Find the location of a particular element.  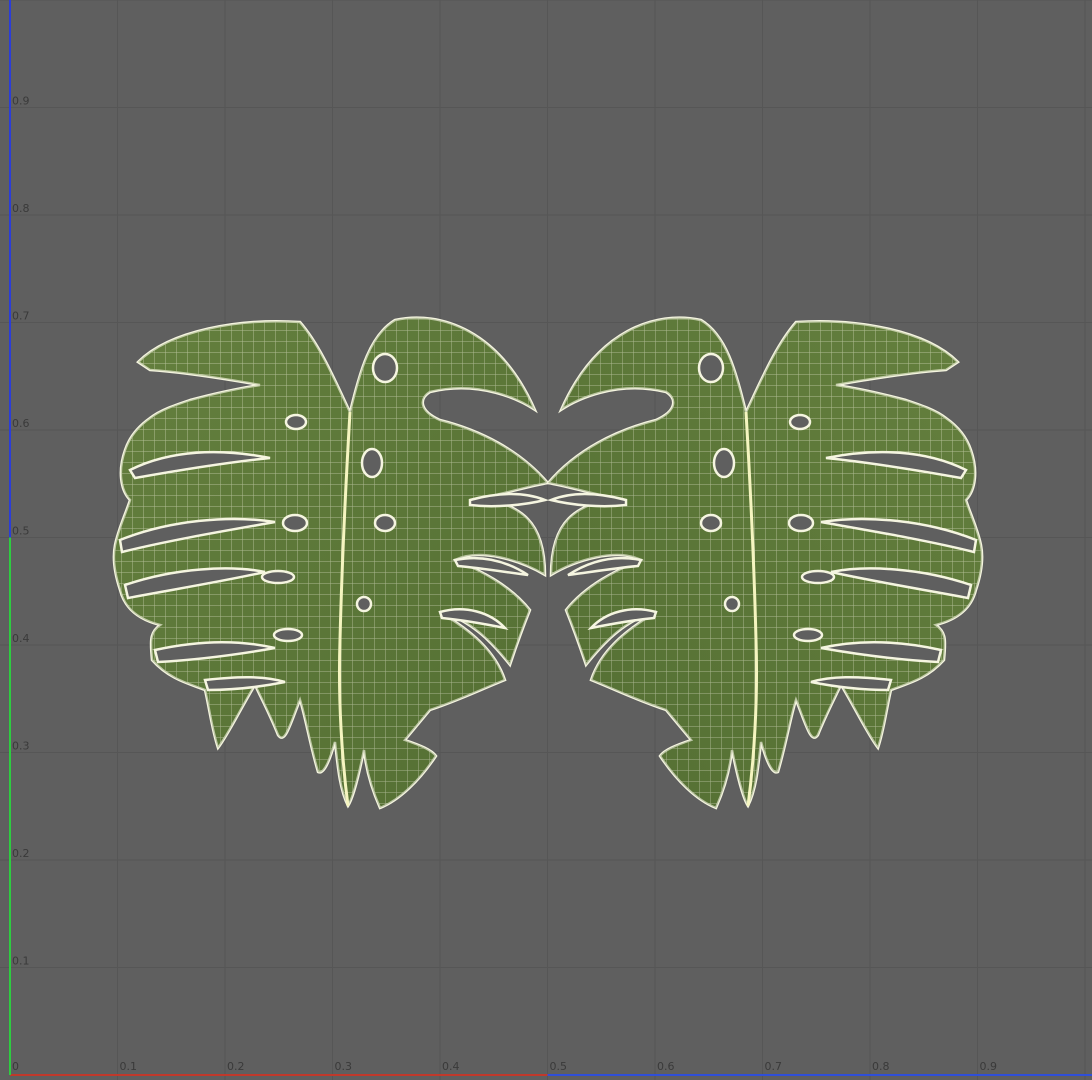

u-tick-label: 0.5 is located at coordinates (559, 1066).